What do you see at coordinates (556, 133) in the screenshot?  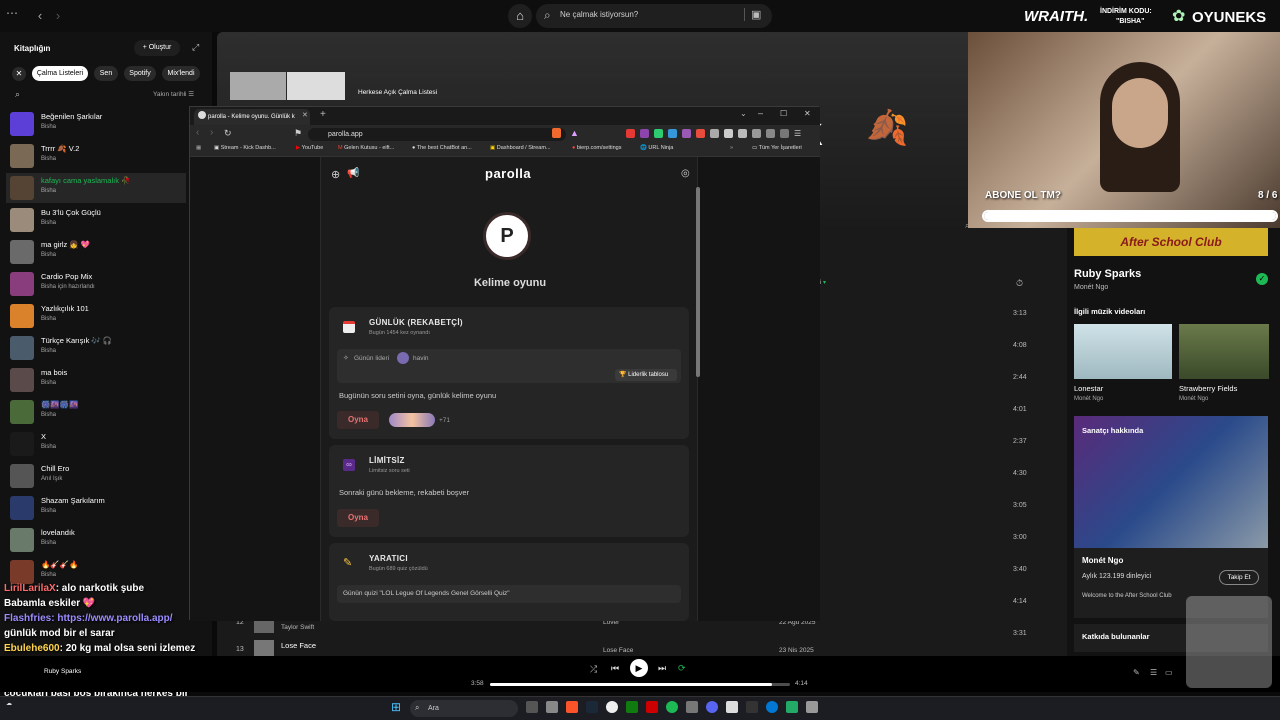 I see `brave-shield-icon` at bounding box center [556, 133].